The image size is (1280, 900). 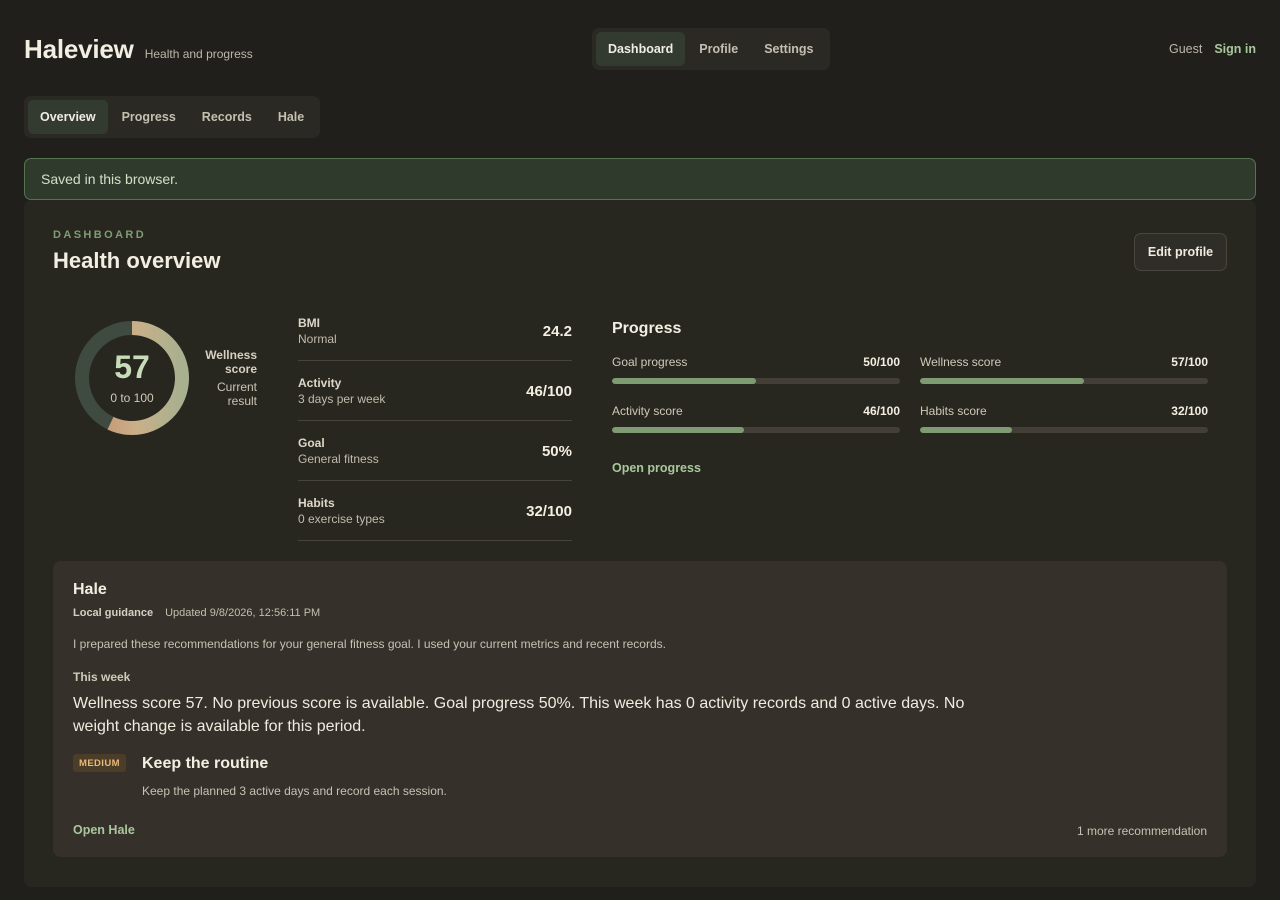 I want to click on hale-title: Hale, so click(x=90, y=589).